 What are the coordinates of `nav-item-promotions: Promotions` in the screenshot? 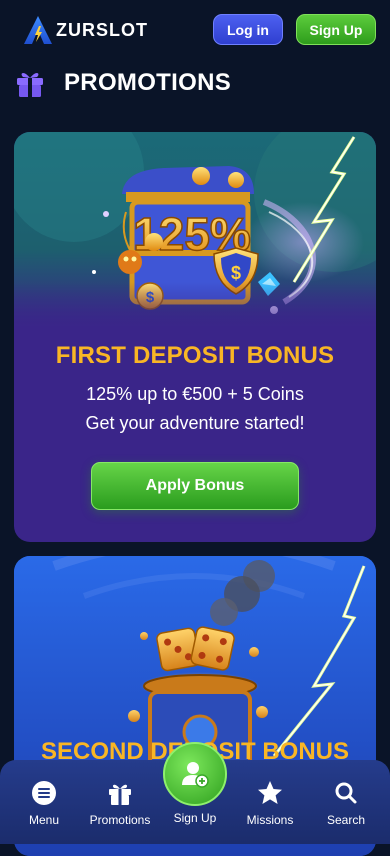 It's located at (120, 803).